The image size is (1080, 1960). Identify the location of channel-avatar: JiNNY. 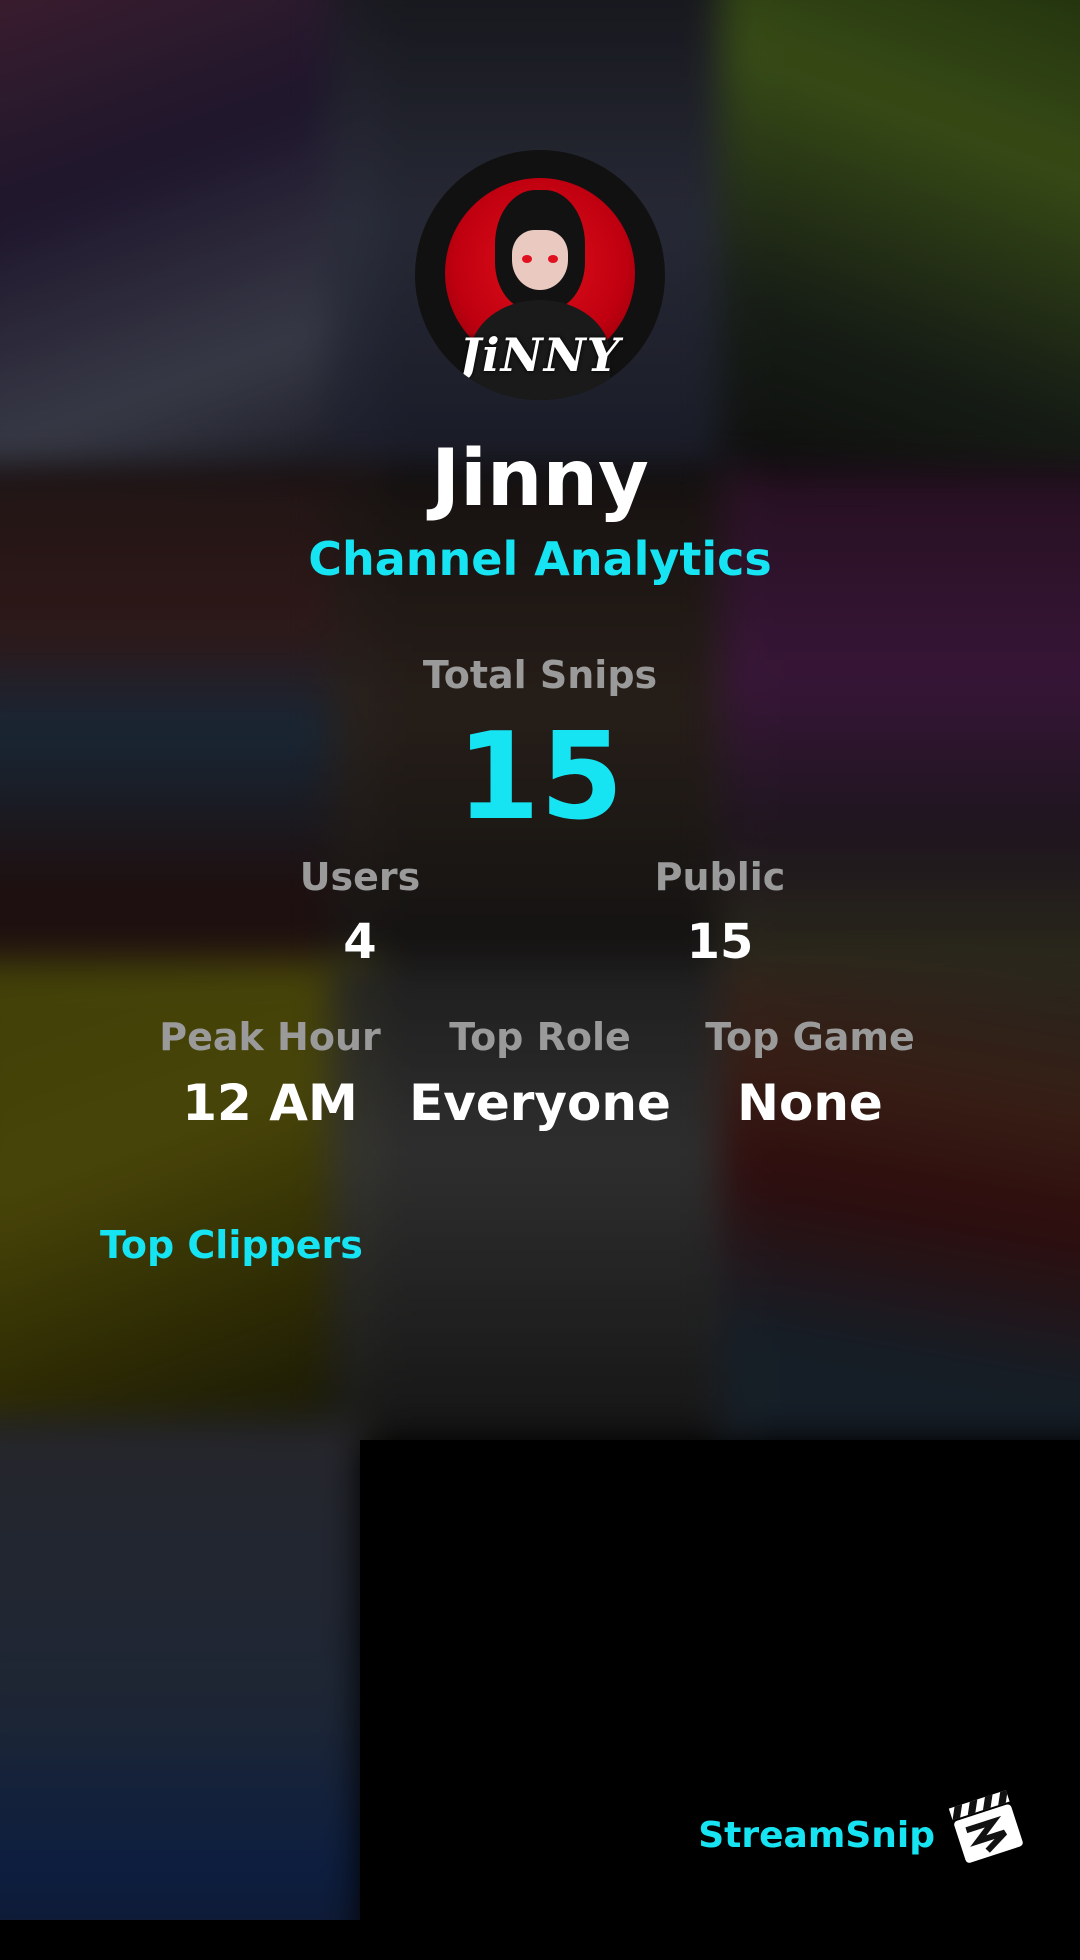
(540, 275).